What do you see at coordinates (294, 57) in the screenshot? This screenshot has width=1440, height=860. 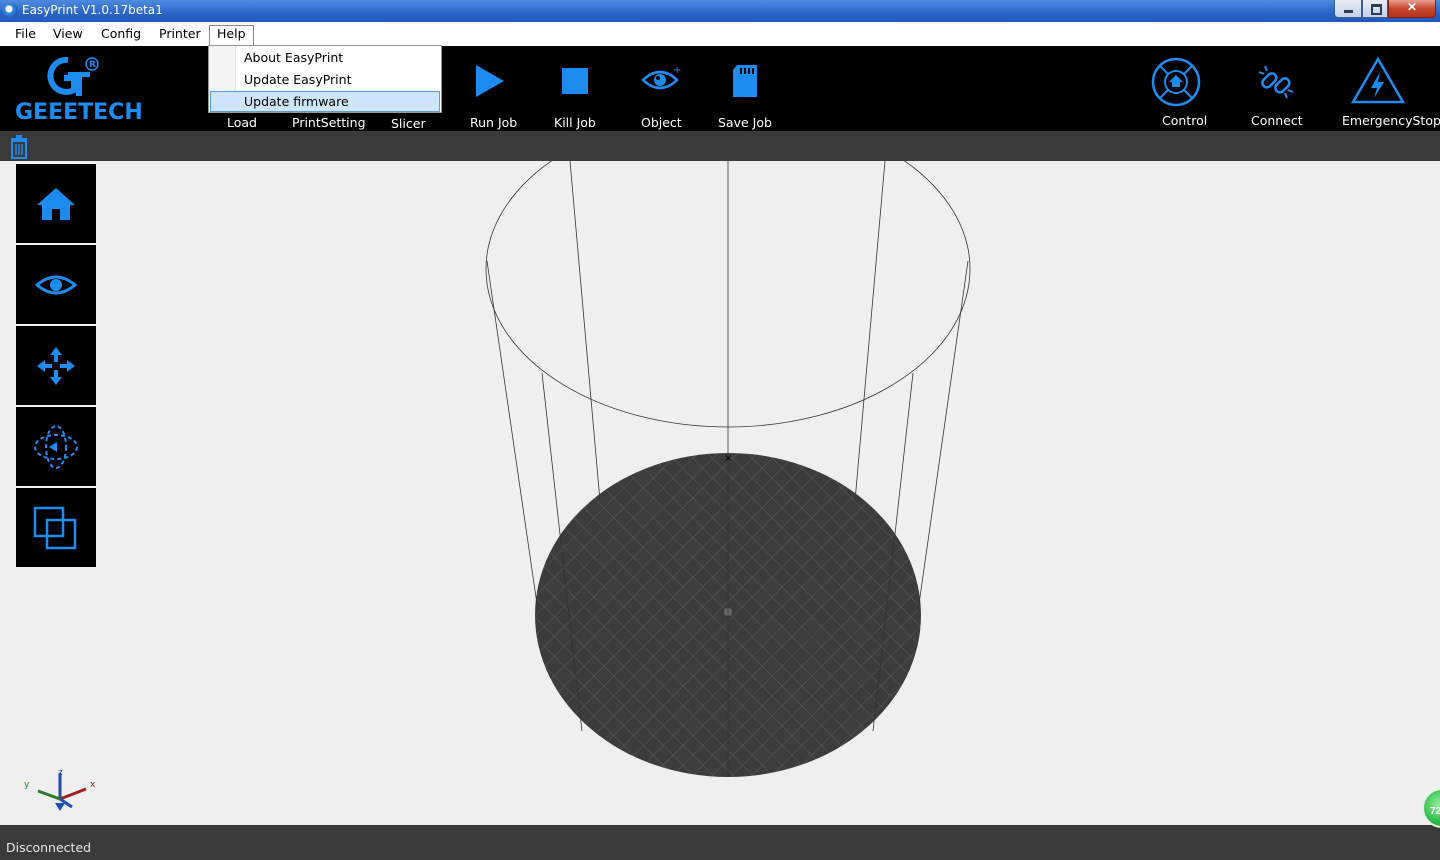 I see `menu-item-label: About EasyPrint` at bounding box center [294, 57].